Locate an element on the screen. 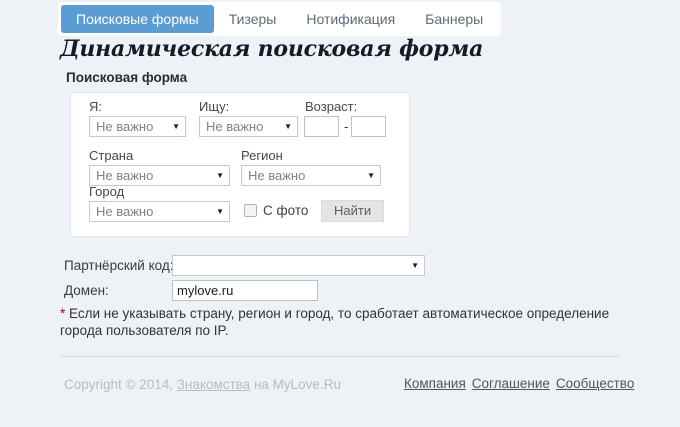  country-select-value: Не важно is located at coordinates (125, 175).